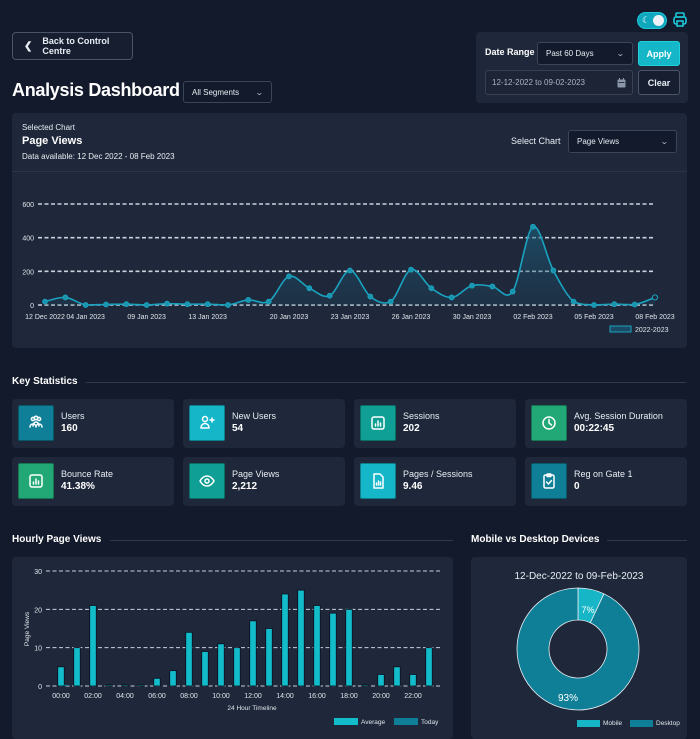 This screenshot has height=739, width=700. What do you see at coordinates (668, 723) in the screenshot?
I see `legend-label: Desktop` at bounding box center [668, 723].